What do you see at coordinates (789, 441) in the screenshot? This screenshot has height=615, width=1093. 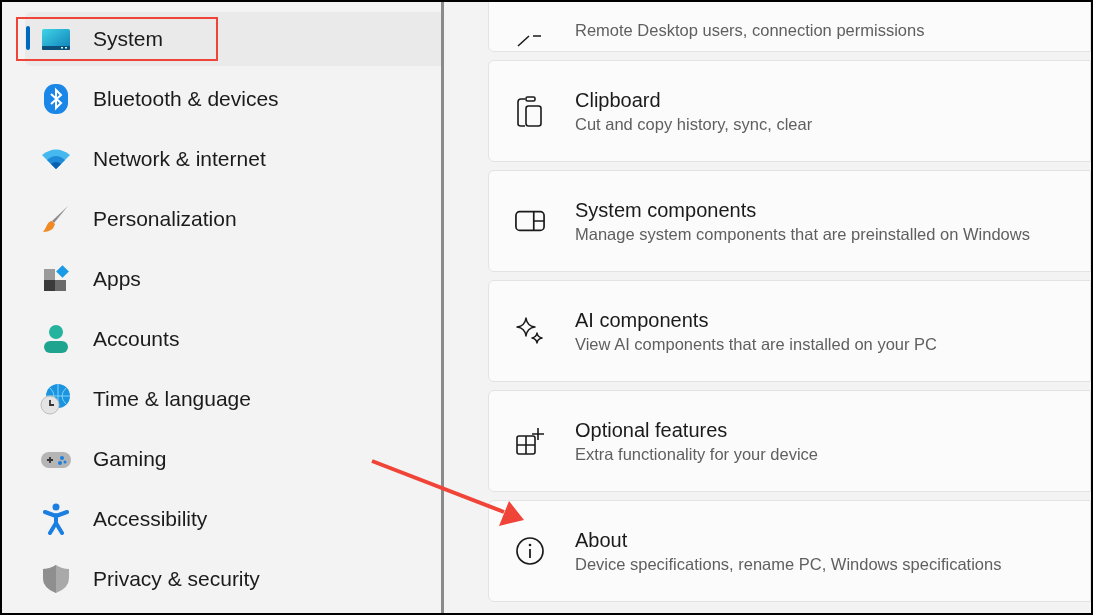 I see `settings-card: Optional features Extra functionality for your device` at bounding box center [789, 441].